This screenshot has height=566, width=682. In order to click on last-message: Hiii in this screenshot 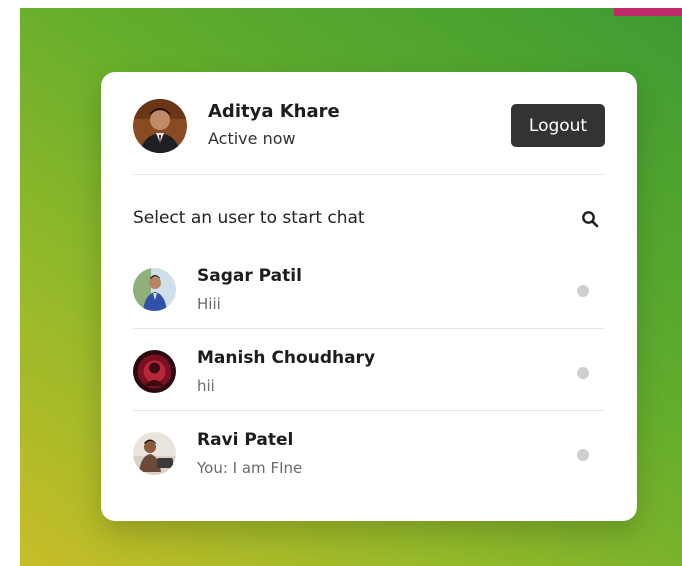, I will do `click(209, 304)`.